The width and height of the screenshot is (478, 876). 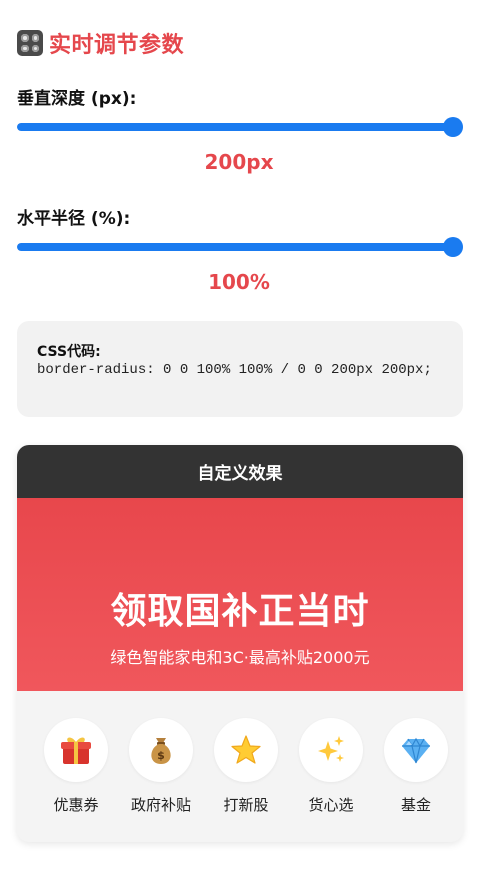 I want to click on page-heading: 实时调节参数, so click(x=100, y=43).